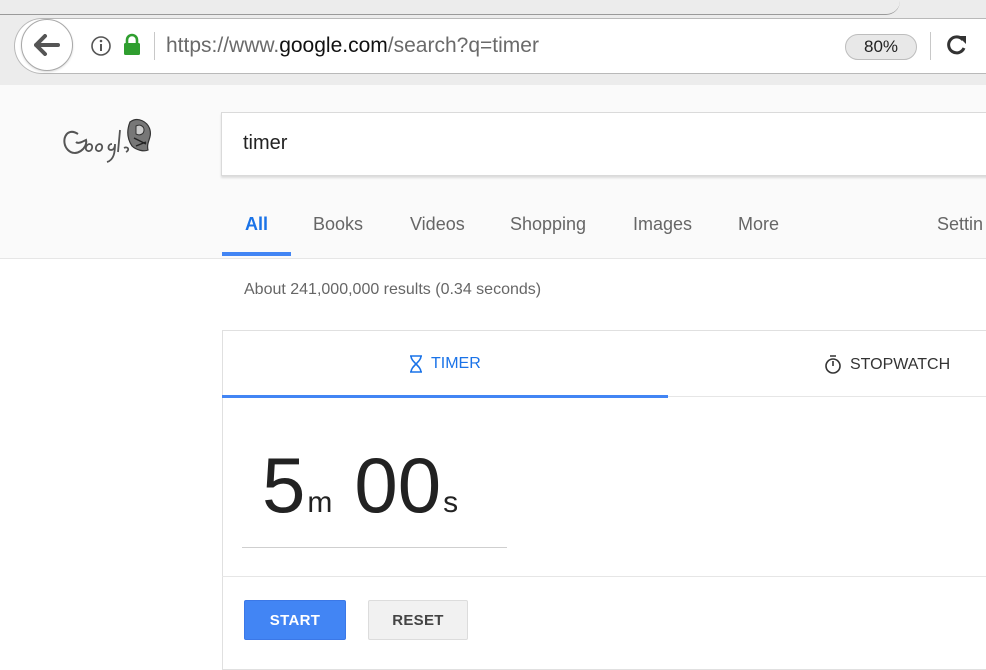 The height and width of the screenshot is (670, 986). What do you see at coordinates (833, 364) in the screenshot?
I see `stopwatch-icon` at bounding box center [833, 364].